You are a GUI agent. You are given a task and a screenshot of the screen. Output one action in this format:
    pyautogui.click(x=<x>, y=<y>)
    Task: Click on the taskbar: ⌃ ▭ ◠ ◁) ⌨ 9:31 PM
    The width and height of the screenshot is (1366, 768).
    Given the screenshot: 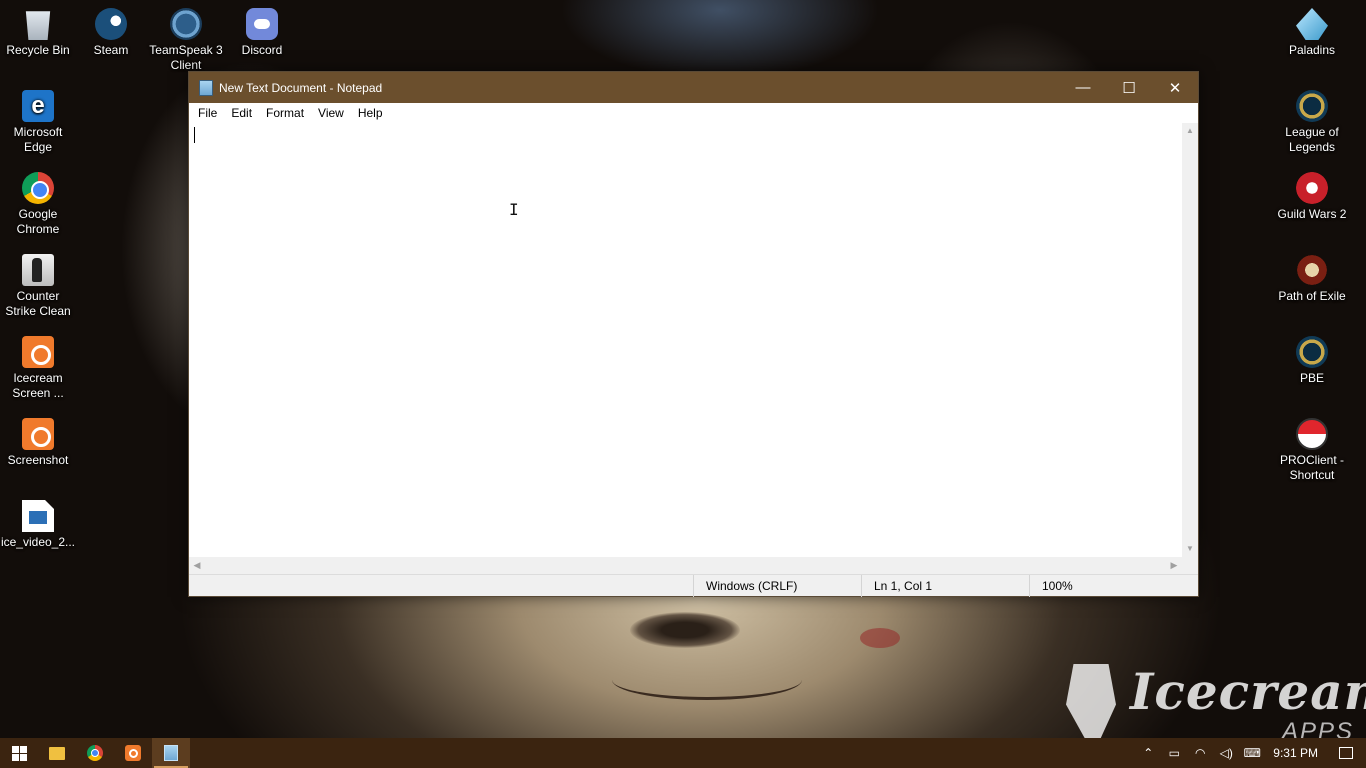 What is the action you would take?
    pyautogui.click(x=683, y=753)
    